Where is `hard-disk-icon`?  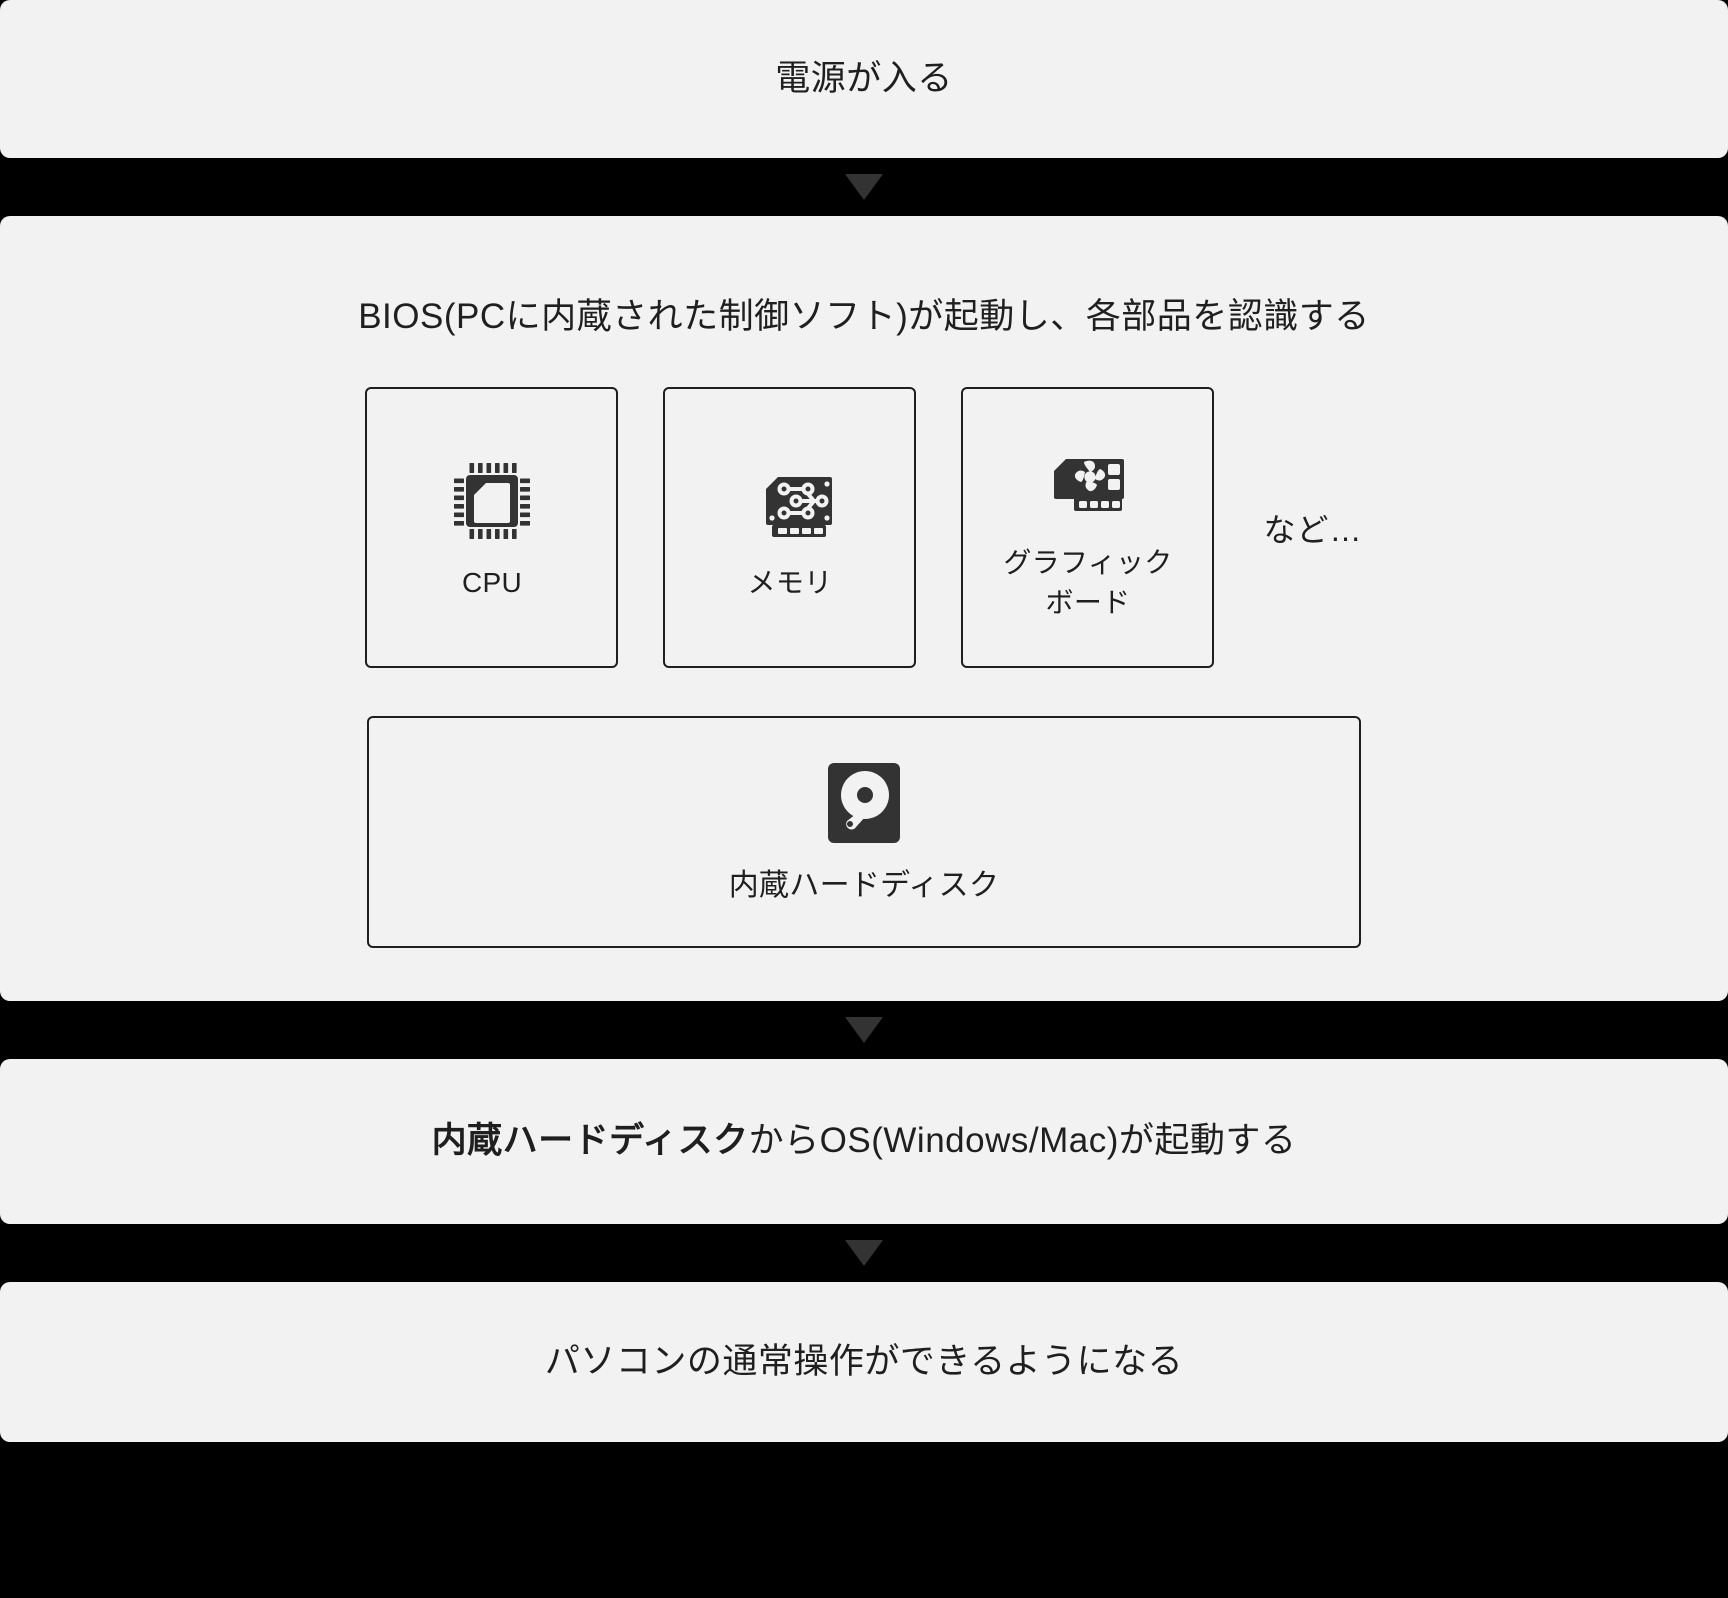
hard-disk-icon is located at coordinates (864, 803).